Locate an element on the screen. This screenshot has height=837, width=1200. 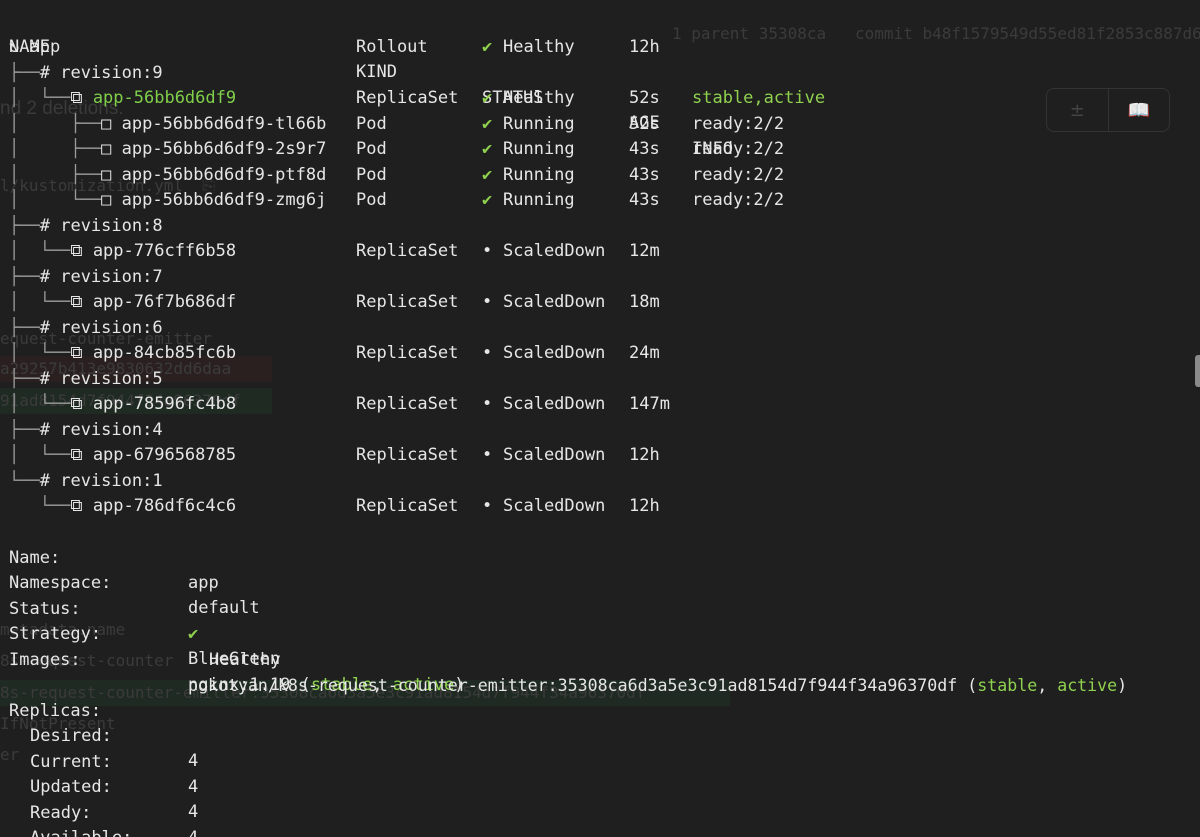
tree-row: ├──# revision:7 is located at coordinates (600, 278).